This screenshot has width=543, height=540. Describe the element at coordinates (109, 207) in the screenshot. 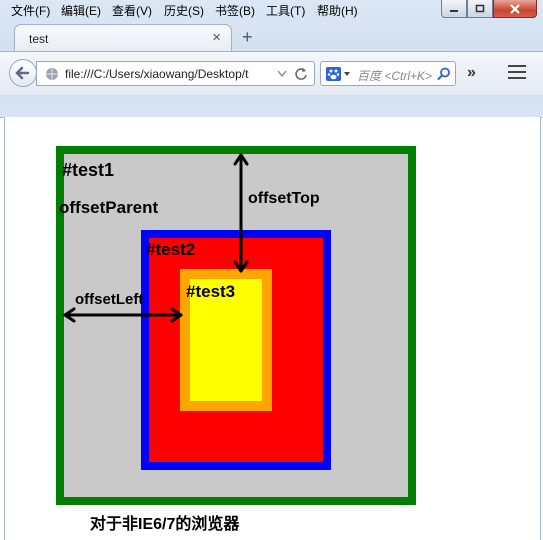

I see `offset-parent-label: offsetParent` at that location.